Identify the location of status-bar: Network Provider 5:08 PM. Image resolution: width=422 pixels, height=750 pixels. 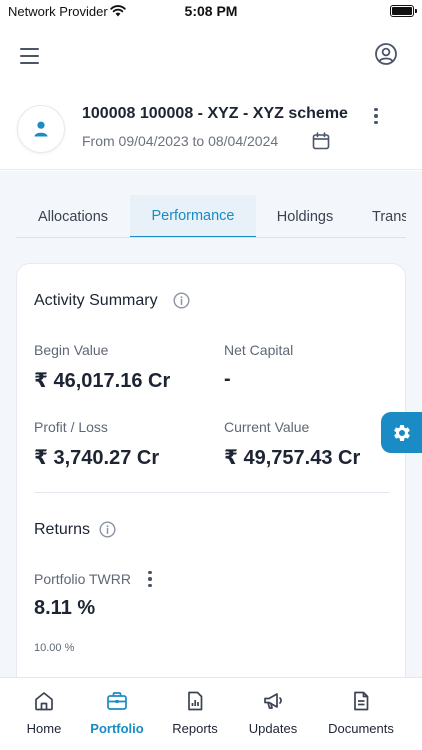
(211, 12).